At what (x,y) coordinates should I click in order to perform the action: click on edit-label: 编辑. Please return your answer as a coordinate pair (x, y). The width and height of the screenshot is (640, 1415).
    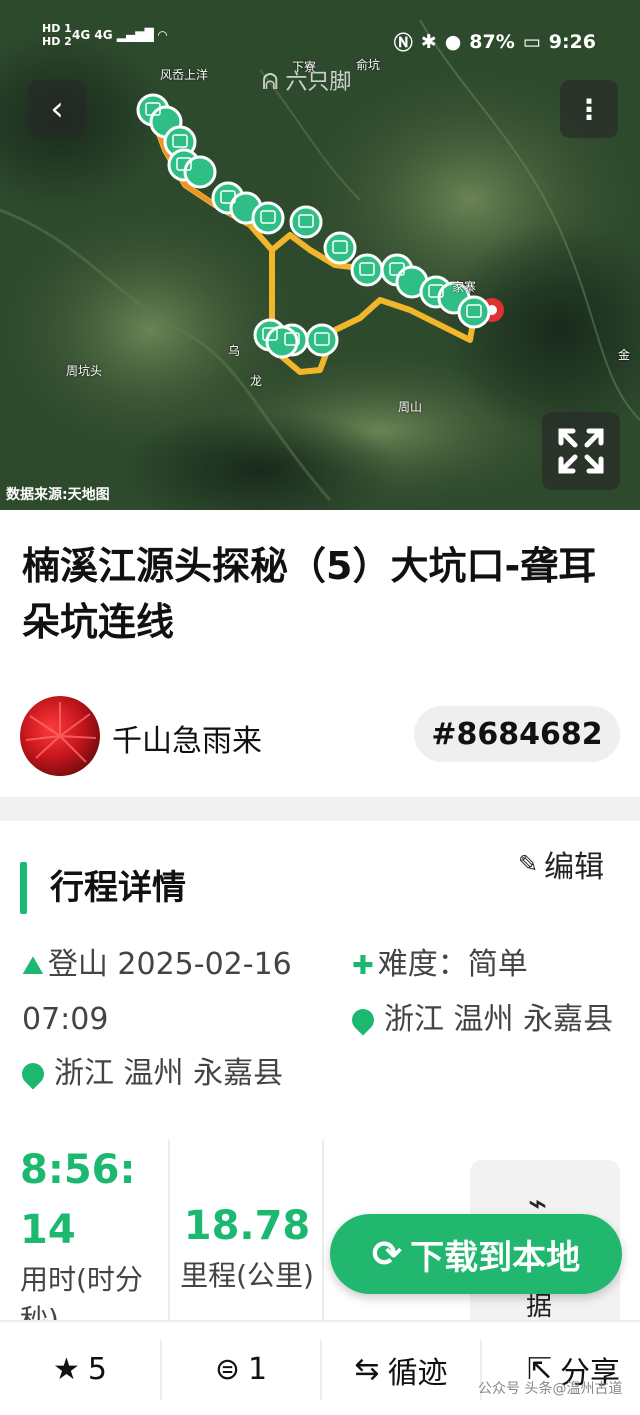
    Looking at the image, I should click on (574, 867).